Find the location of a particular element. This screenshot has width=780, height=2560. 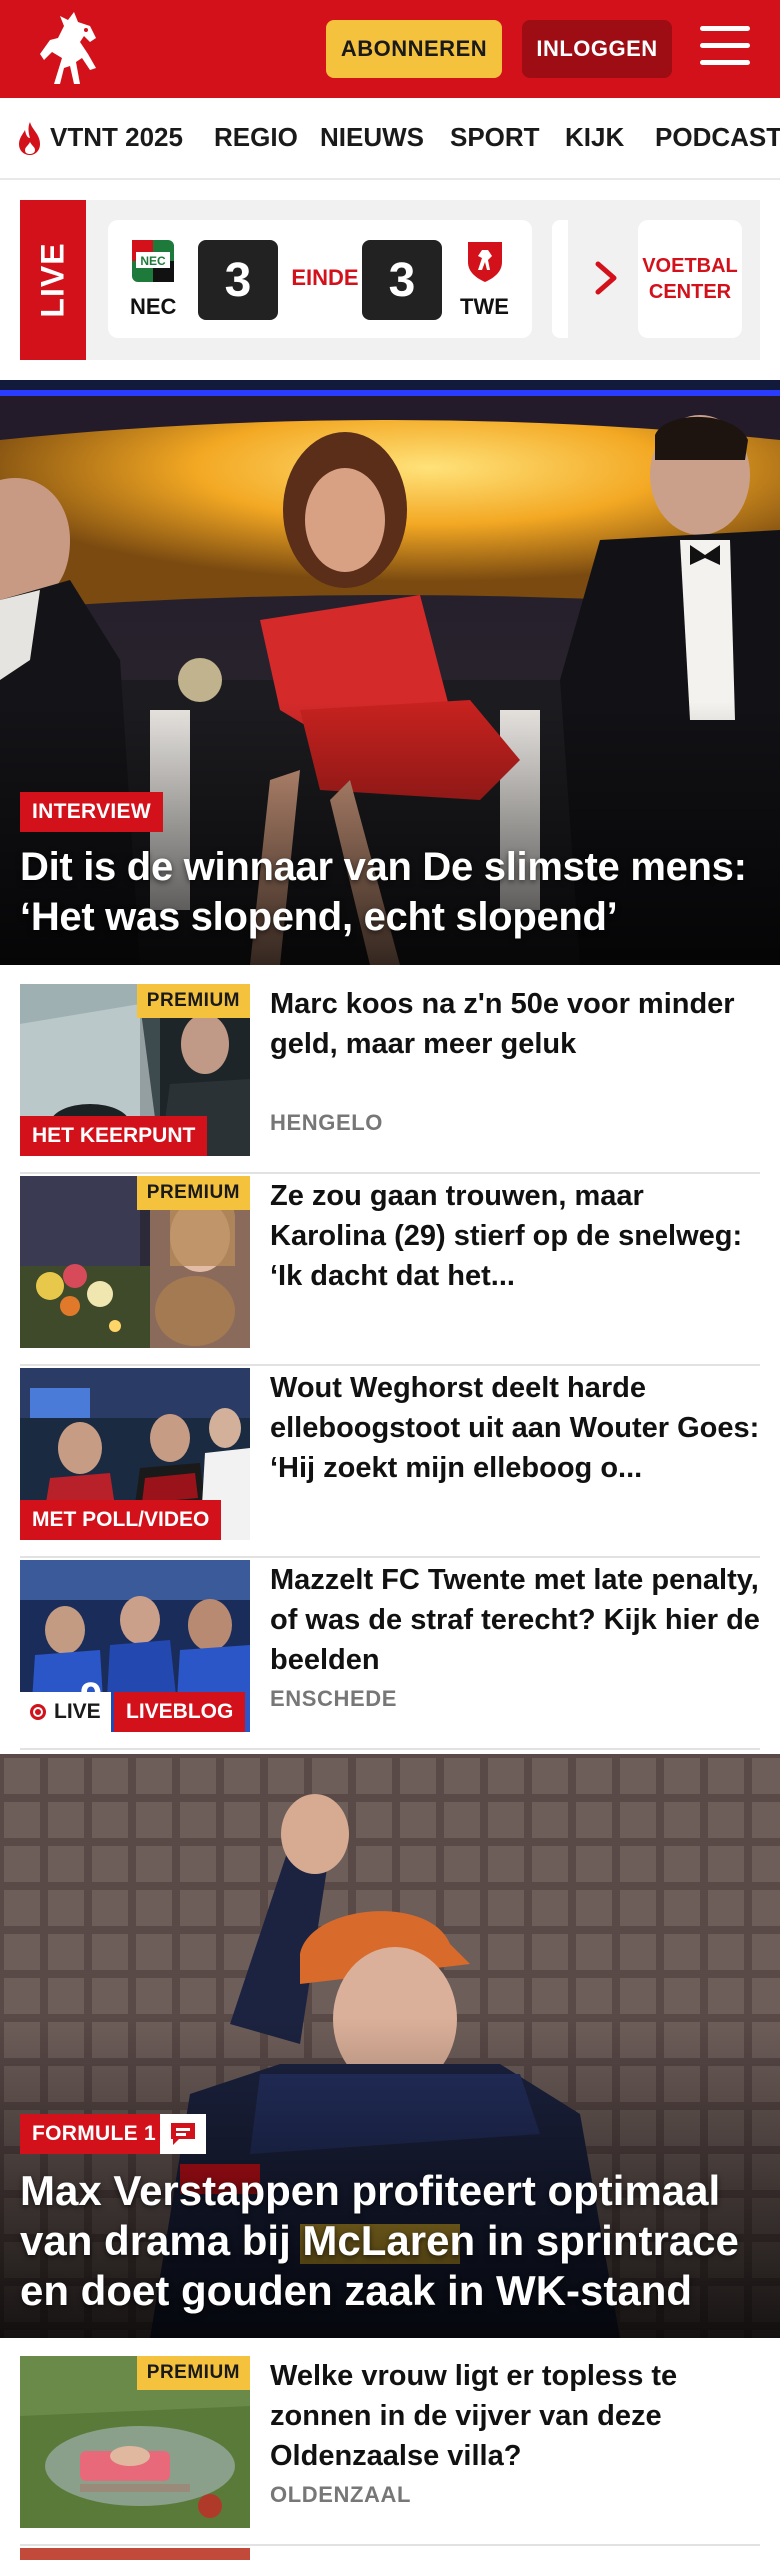

article-location: OLDENZAAL is located at coordinates (341, 2494).